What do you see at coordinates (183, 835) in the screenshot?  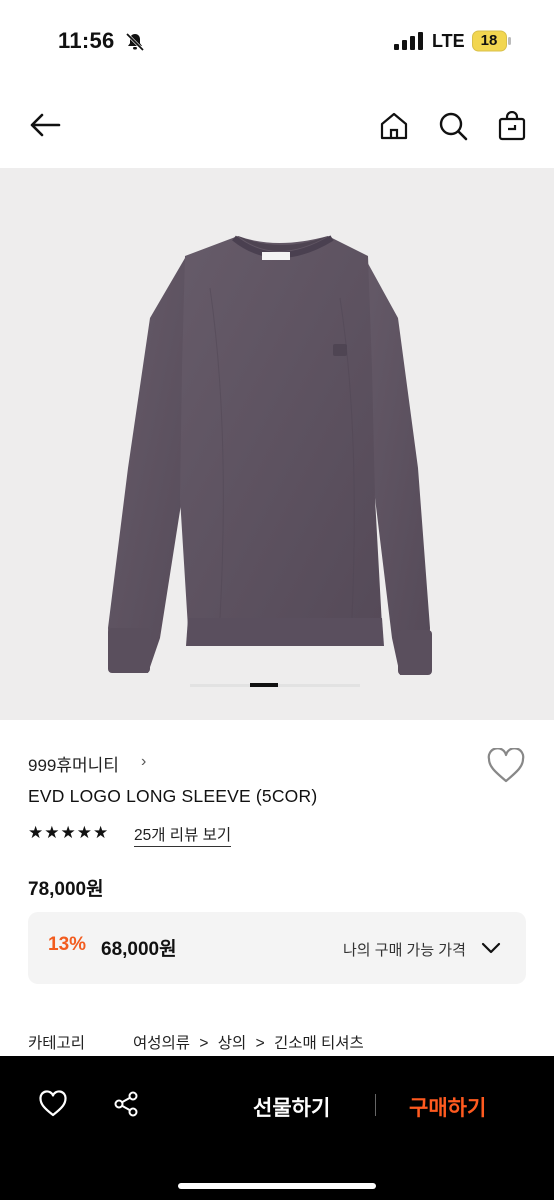 I see `review-link: 25개 리뷰 보기` at bounding box center [183, 835].